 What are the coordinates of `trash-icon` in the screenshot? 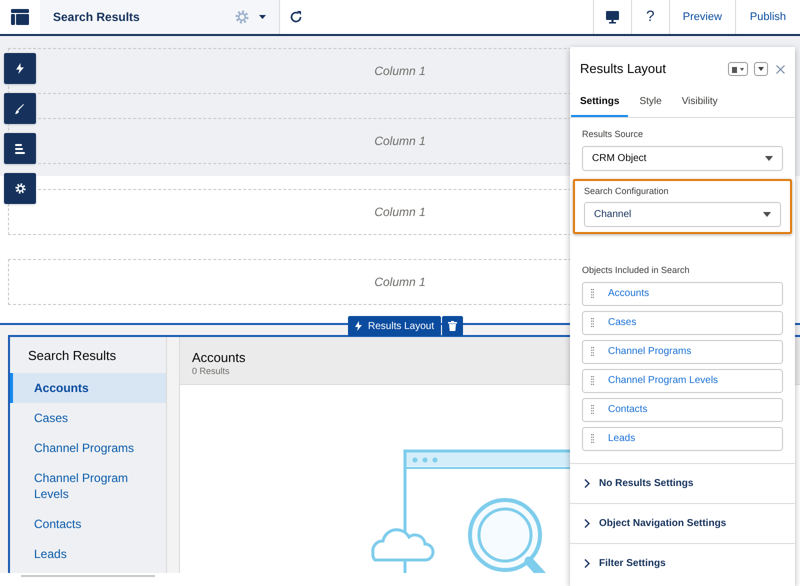 It's located at (453, 326).